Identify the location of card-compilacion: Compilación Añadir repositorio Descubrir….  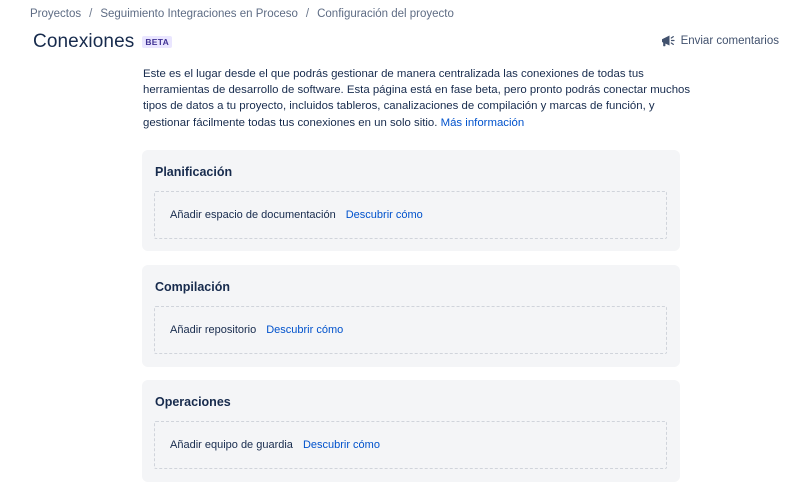
(411, 316).